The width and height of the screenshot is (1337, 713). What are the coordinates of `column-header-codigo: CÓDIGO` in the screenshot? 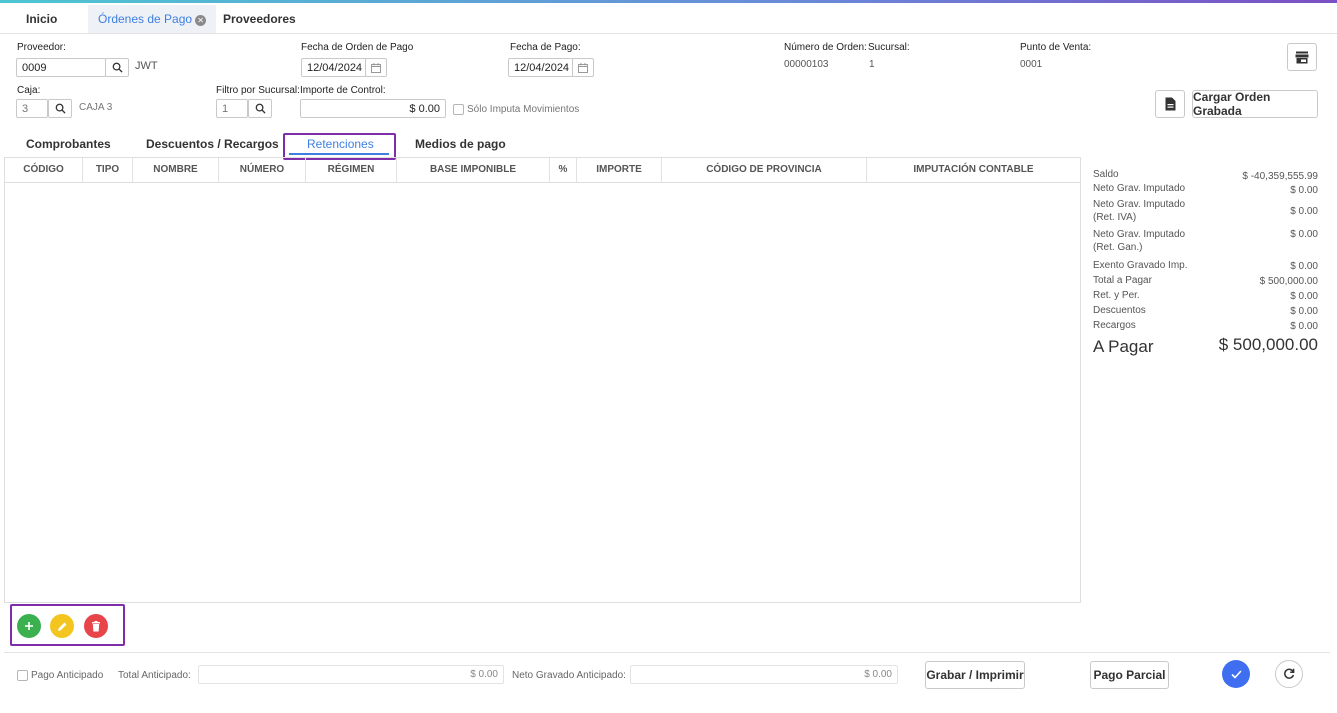 It's located at (44, 170).